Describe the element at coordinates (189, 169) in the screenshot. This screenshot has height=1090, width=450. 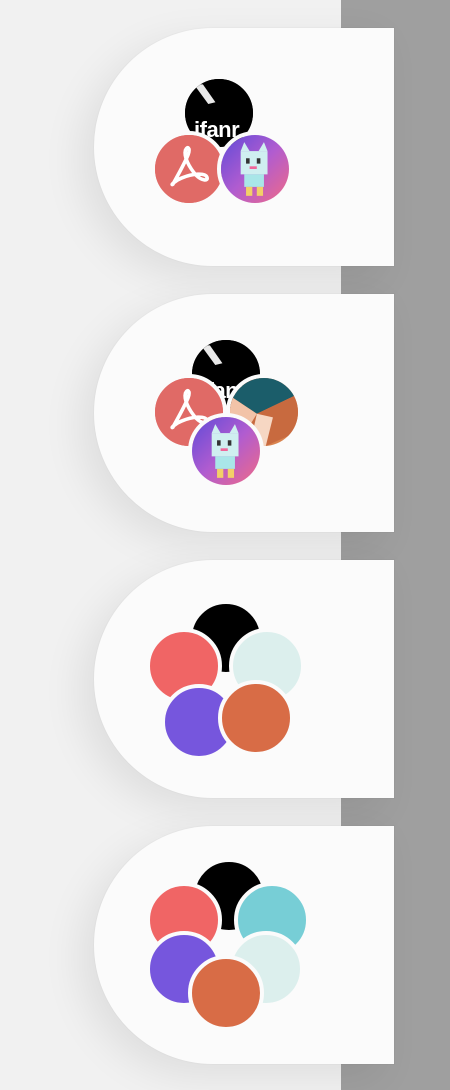
I see `acrobat-icon` at that location.